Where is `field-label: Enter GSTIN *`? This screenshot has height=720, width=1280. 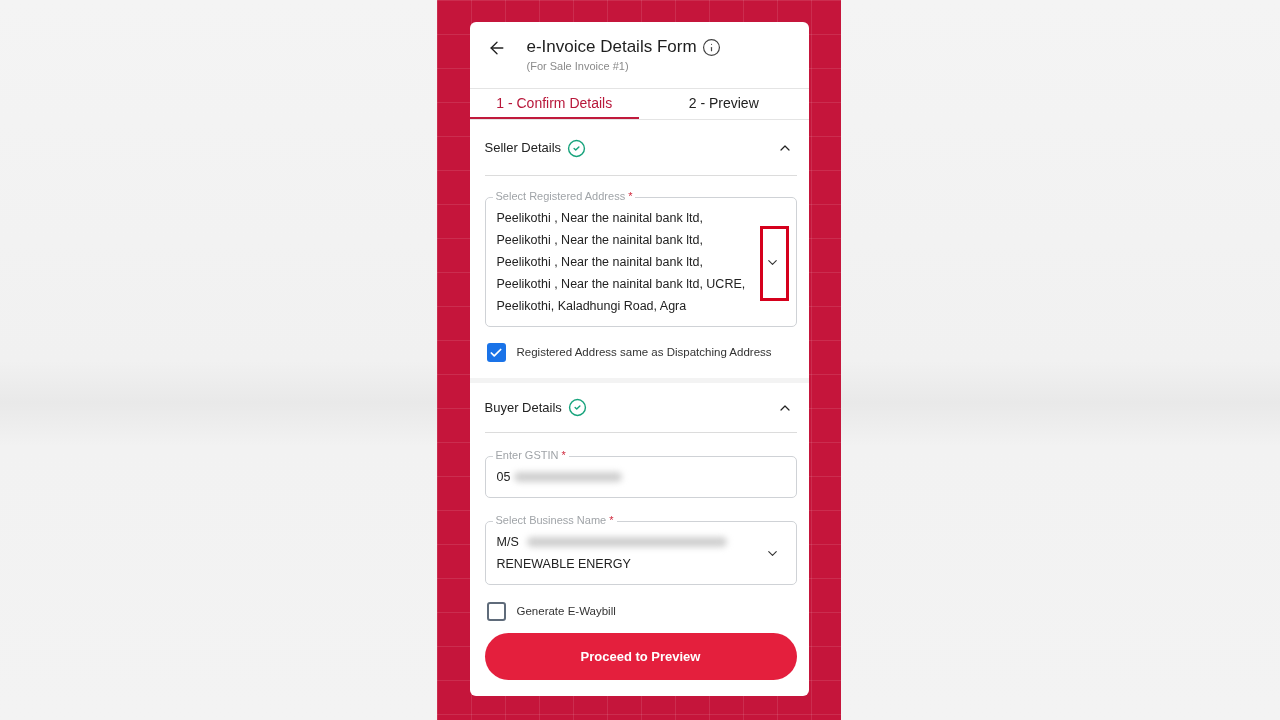 field-label: Enter GSTIN * is located at coordinates (530, 455).